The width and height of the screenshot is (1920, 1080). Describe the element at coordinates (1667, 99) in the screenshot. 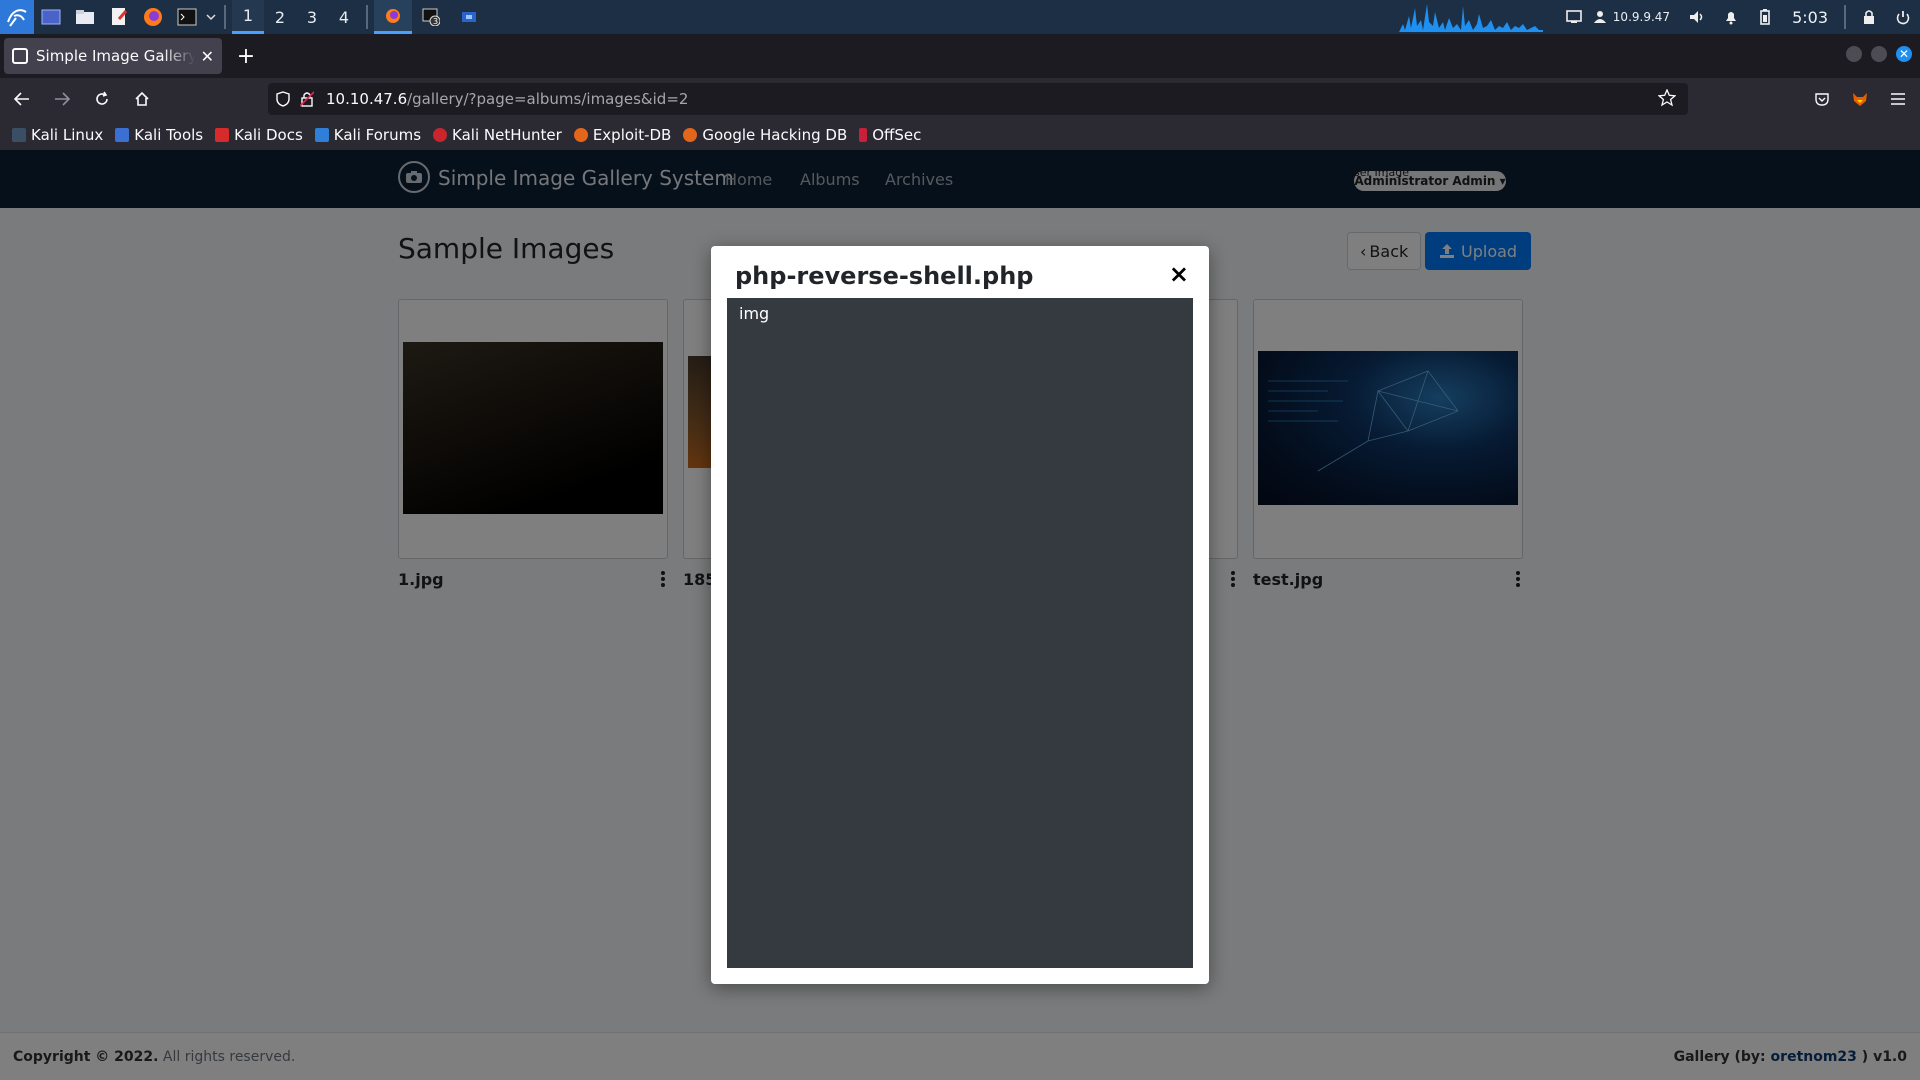

I see `bookmark-star-icon` at that location.